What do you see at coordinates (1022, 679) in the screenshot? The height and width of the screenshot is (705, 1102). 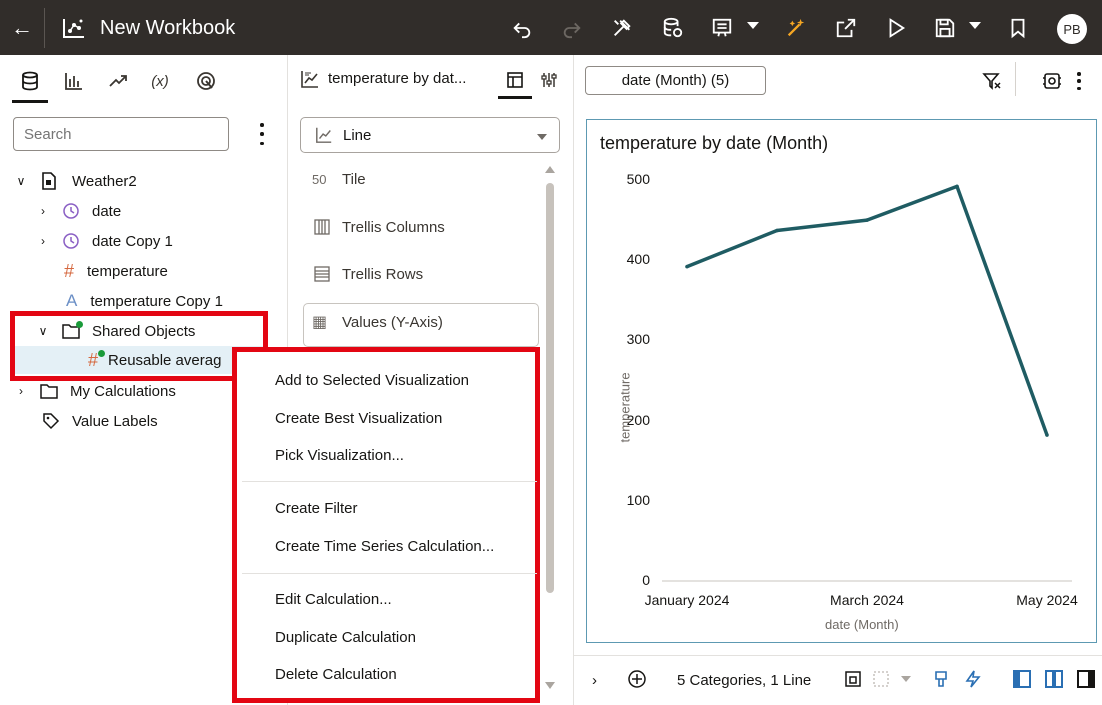 I see `left-panel-toggle-icon` at bounding box center [1022, 679].